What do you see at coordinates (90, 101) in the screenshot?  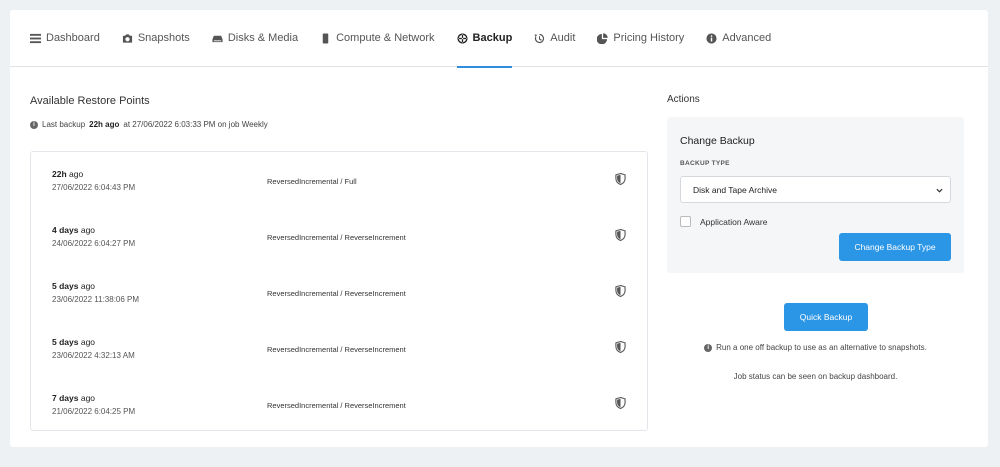 I see `section-title: Available Restore Points` at bounding box center [90, 101].